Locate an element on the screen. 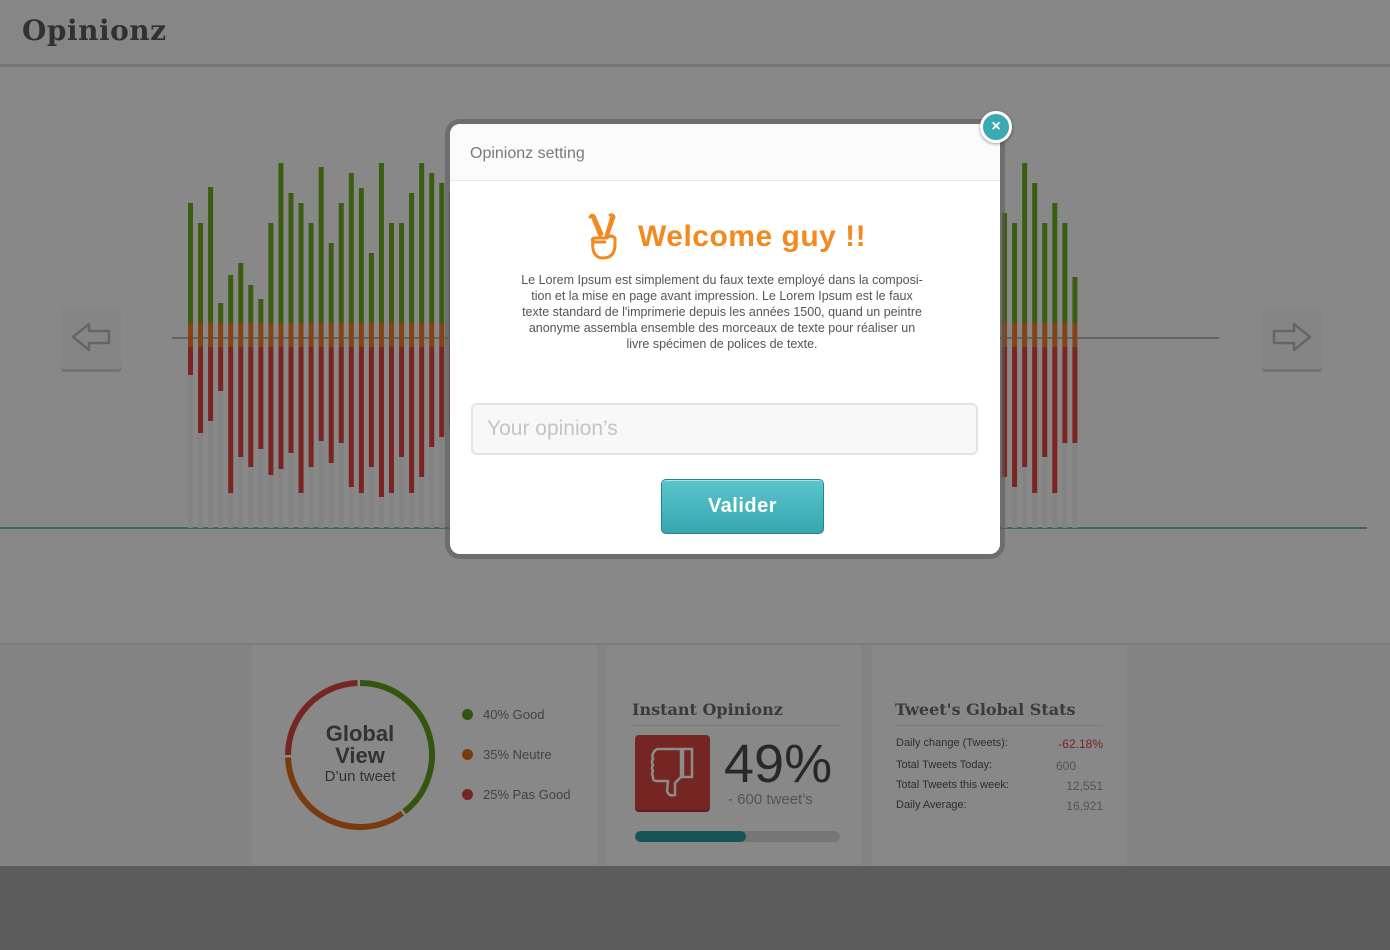 The width and height of the screenshot is (1390, 950). opinion-input is located at coordinates (724, 429).